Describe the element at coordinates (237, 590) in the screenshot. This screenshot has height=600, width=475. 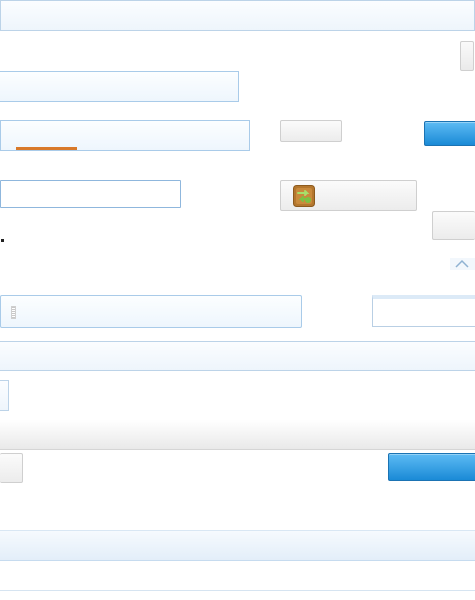
I see `bottom-divider` at that location.